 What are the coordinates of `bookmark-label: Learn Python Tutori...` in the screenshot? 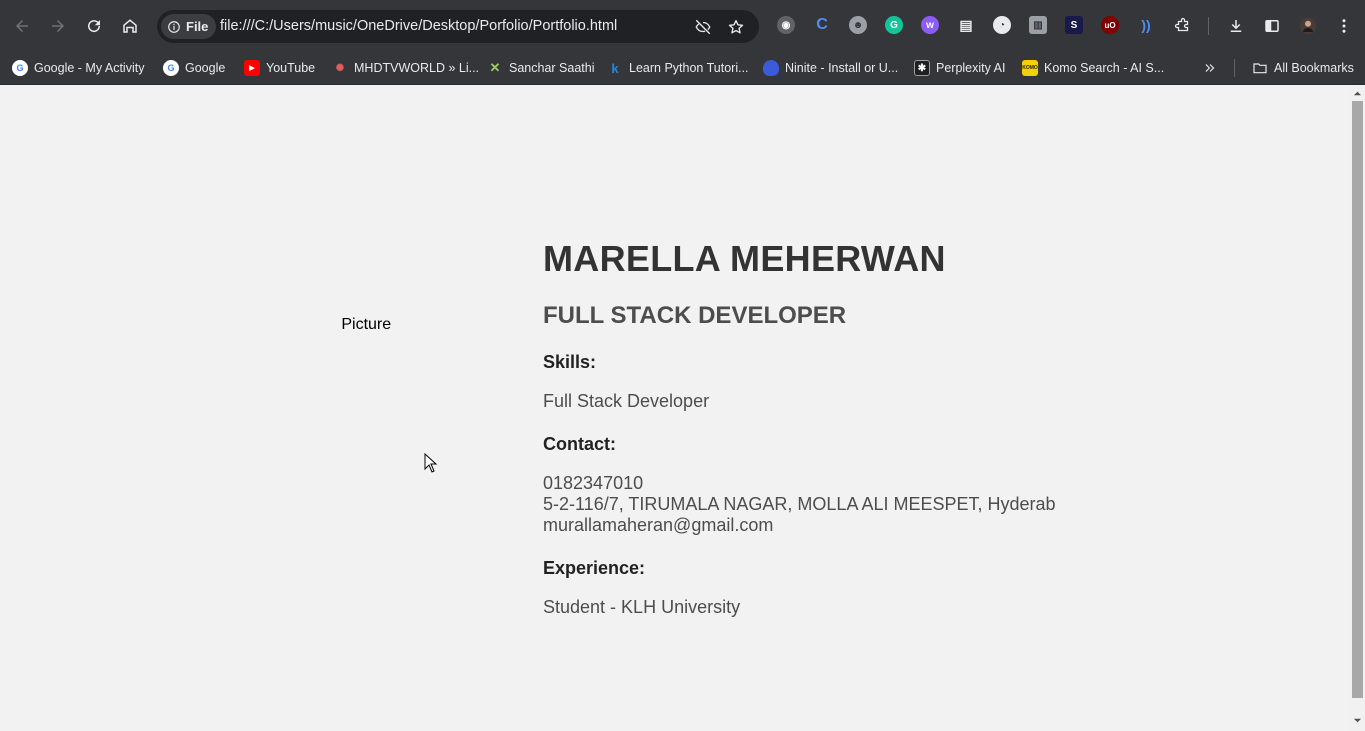 It's located at (689, 68).